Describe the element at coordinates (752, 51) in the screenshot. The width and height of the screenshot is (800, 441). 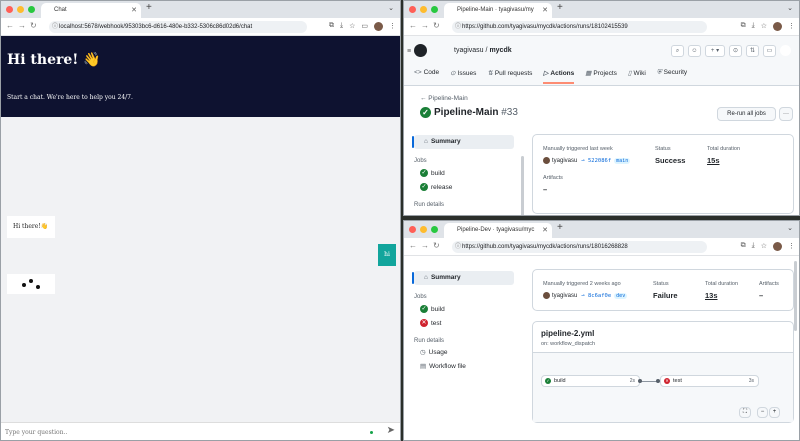
I see `pull-requests-icon: ⇅` at that location.